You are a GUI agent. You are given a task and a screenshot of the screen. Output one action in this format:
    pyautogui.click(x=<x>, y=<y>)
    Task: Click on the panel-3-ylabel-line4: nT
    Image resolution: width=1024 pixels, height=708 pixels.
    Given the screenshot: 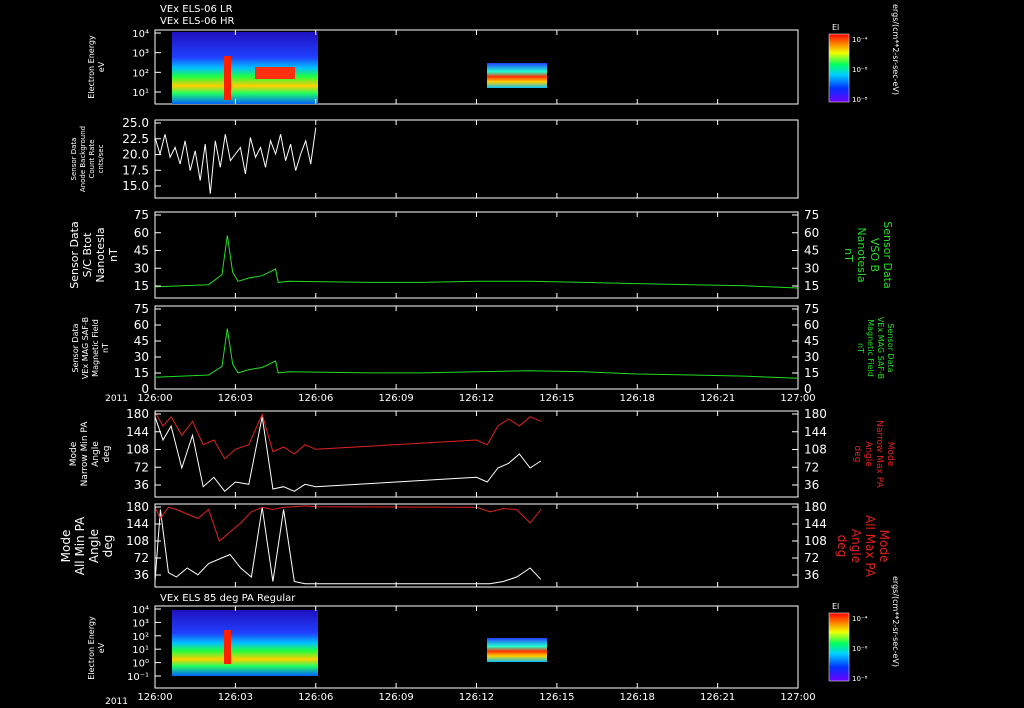 What is the action you would take?
    pyautogui.click(x=113, y=255)
    